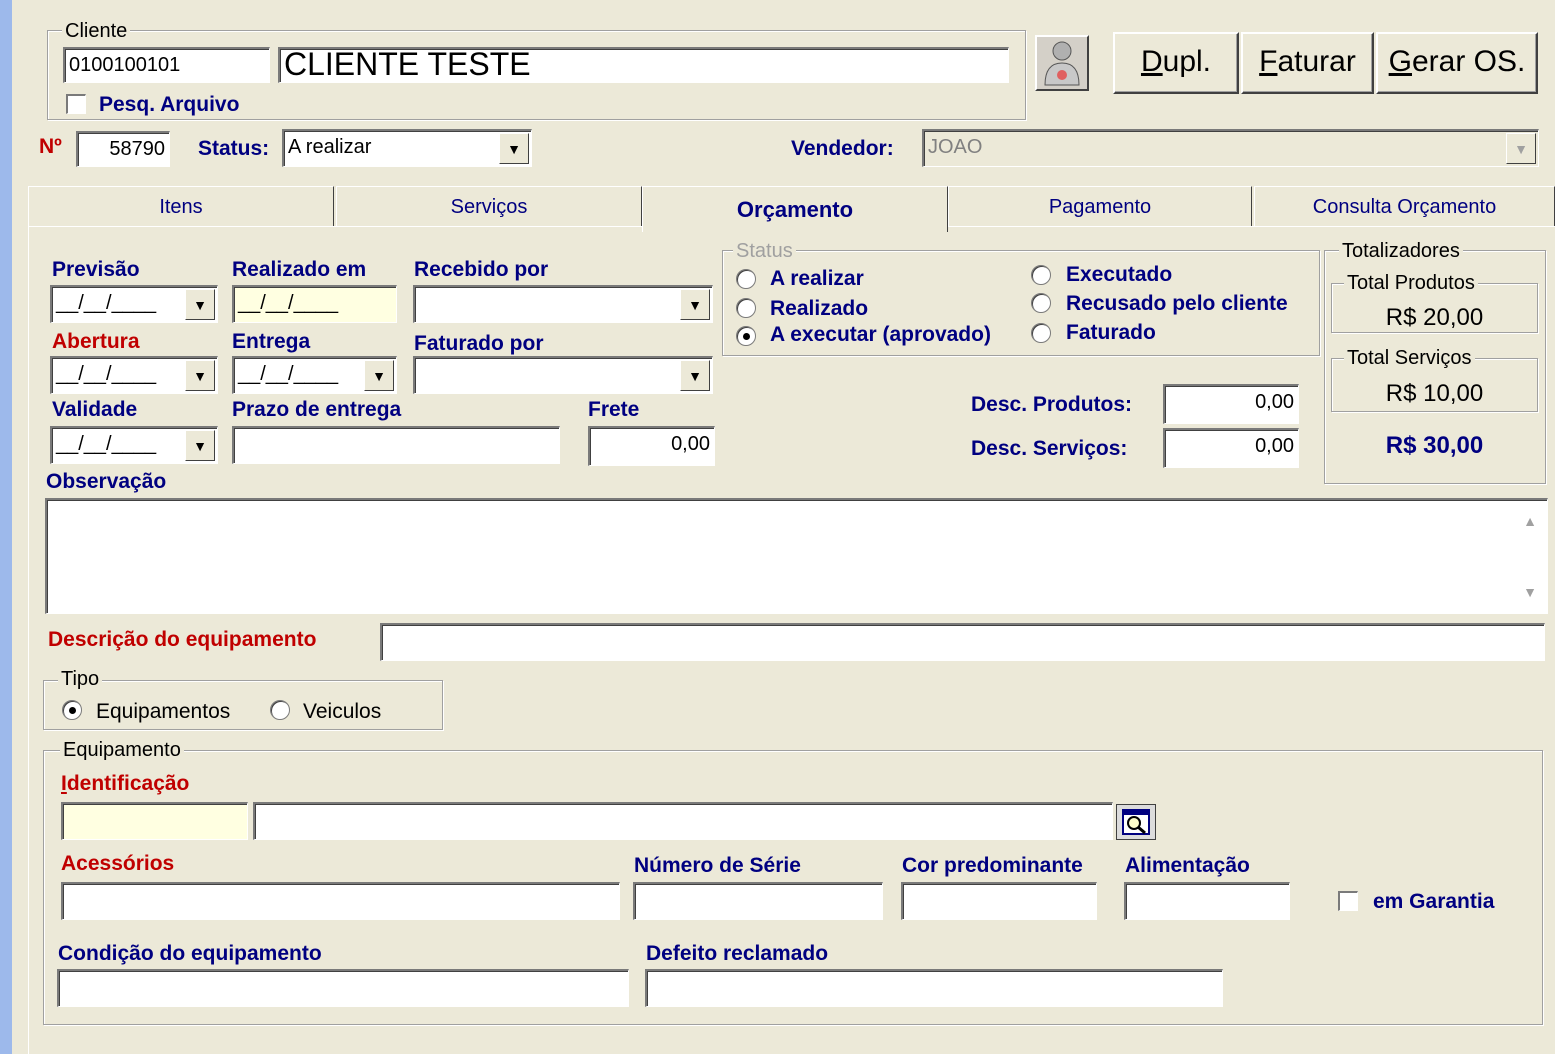  Describe the element at coordinates (563, 375) in the screenshot. I see `faturado-por-select: ▼` at that location.